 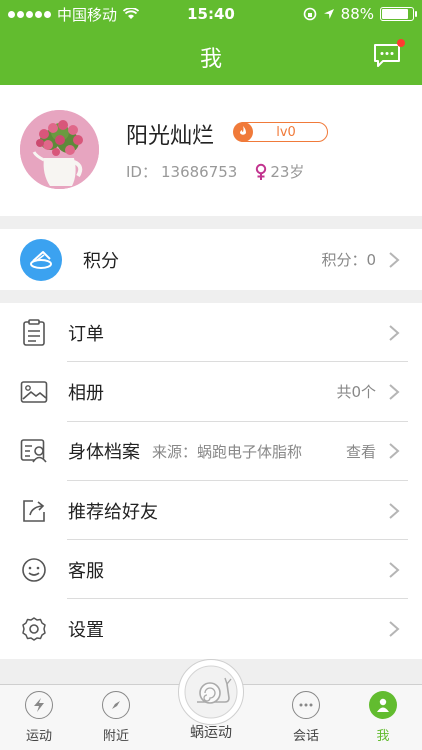 What do you see at coordinates (383, 705) in the screenshot?
I see `user-icon` at bounding box center [383, 705].